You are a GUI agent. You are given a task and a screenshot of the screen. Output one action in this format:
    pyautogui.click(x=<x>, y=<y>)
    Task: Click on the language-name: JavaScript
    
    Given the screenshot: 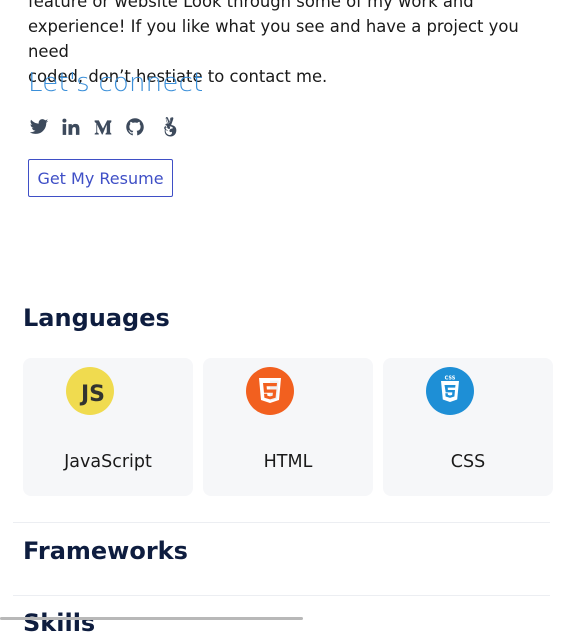 What is the action you would take?
    pyautogui.click(x=108, y=462)
    